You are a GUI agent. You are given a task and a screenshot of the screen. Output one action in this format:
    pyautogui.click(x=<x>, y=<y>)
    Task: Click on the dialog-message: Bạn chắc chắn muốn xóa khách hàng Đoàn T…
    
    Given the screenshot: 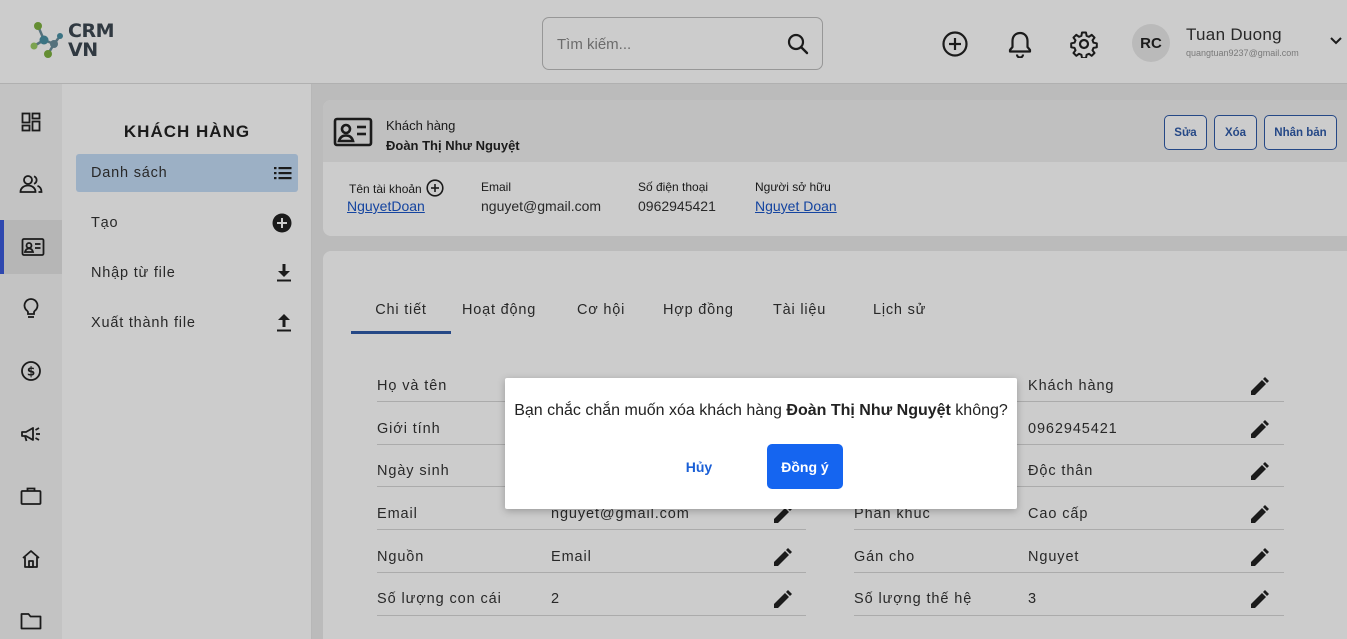 What is the action you would take?
    pyautogui.click(x=761, y=411)
    